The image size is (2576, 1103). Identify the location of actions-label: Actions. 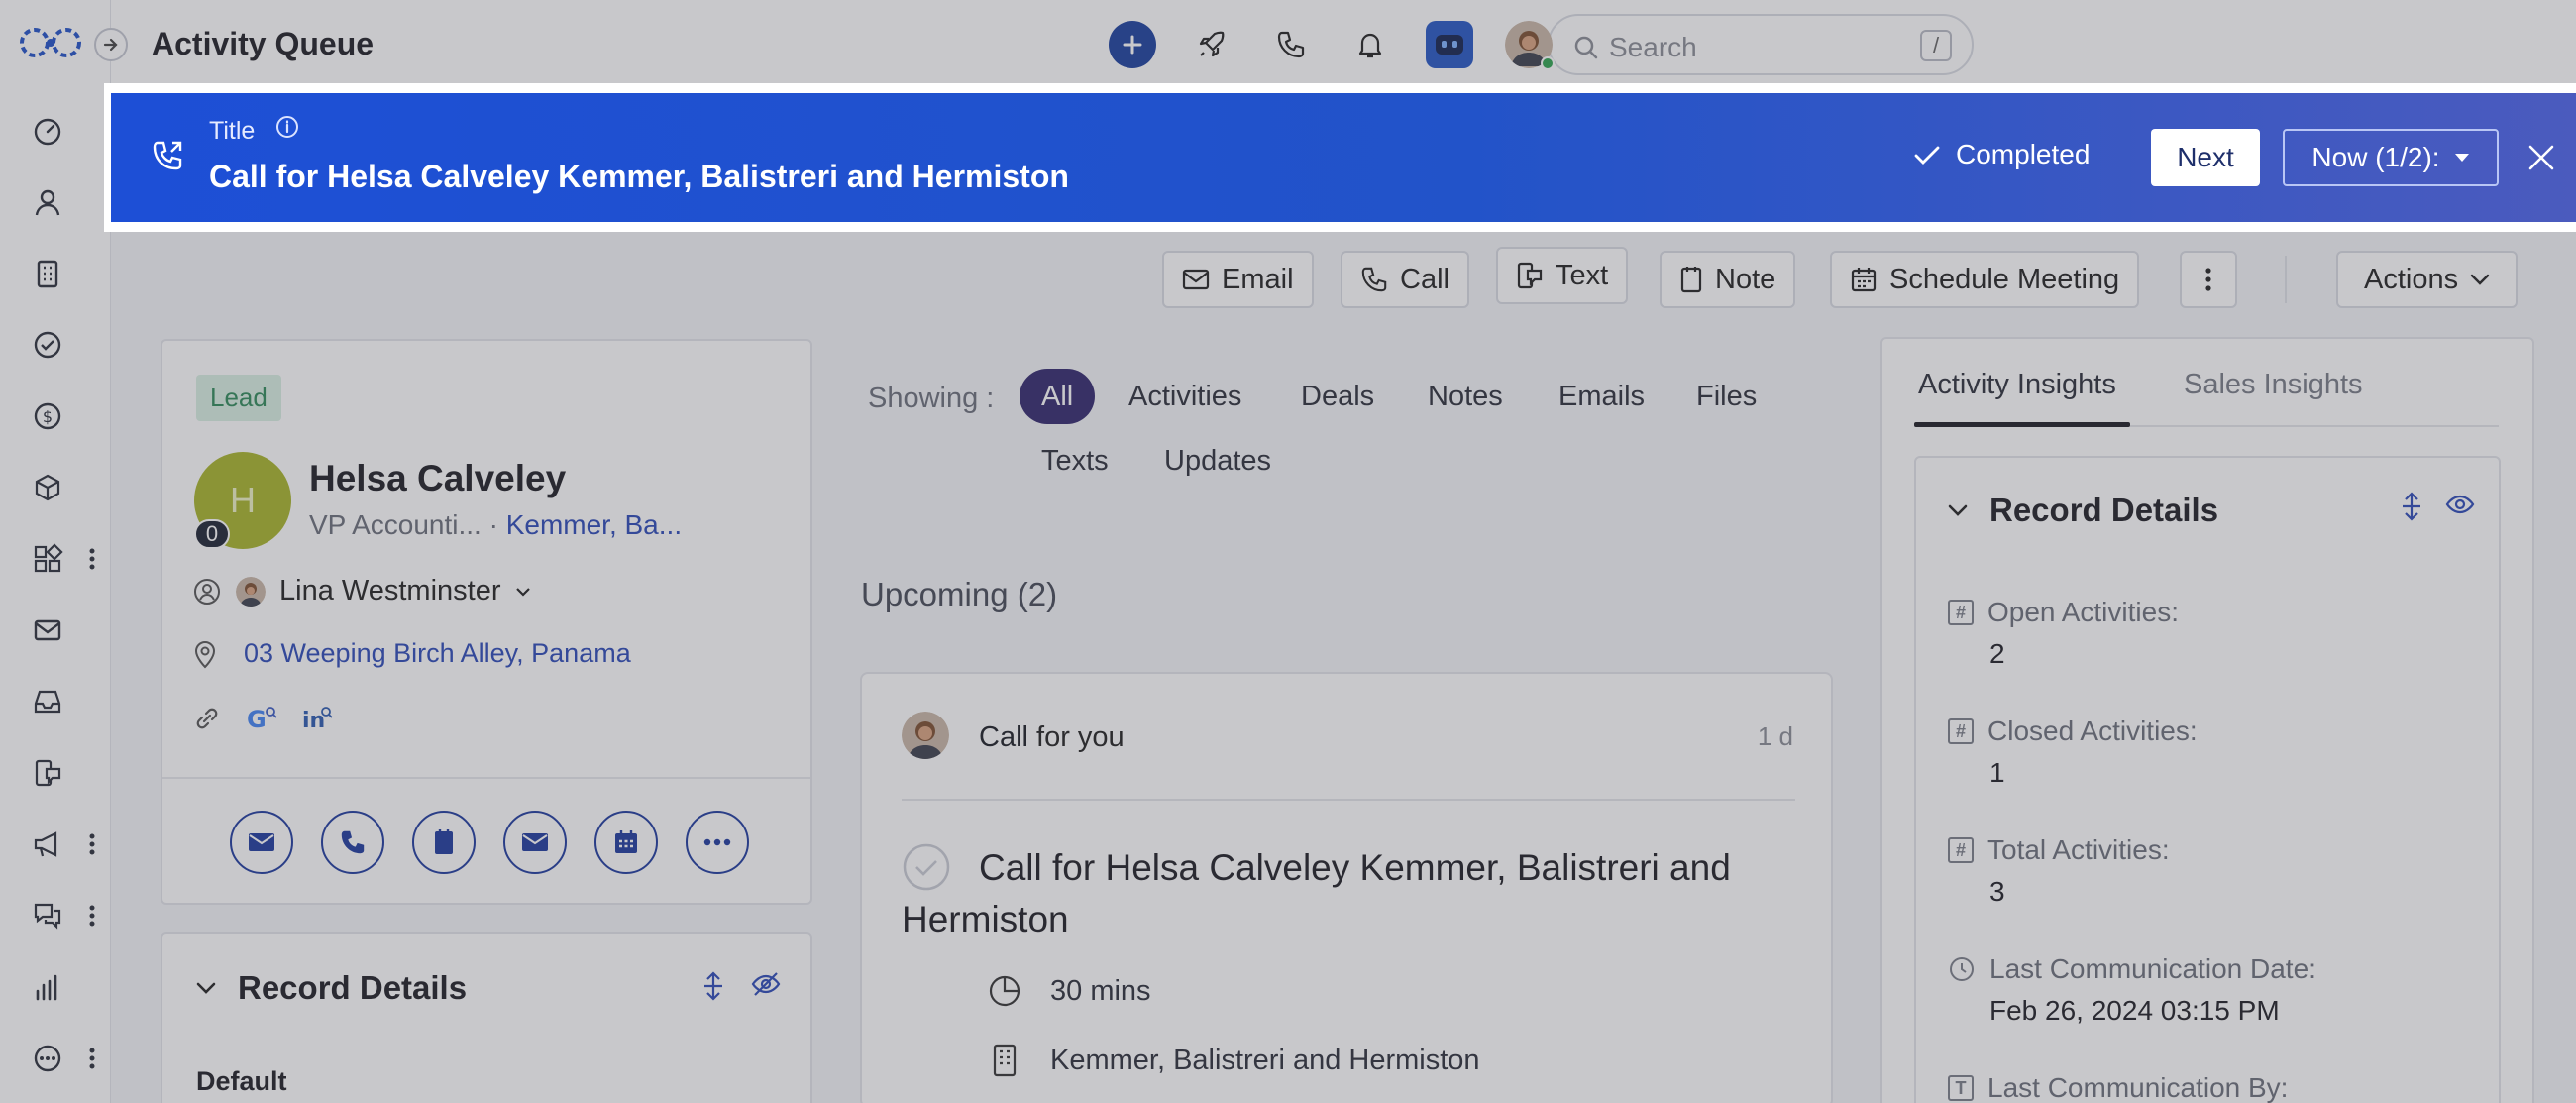
(2411, 279).